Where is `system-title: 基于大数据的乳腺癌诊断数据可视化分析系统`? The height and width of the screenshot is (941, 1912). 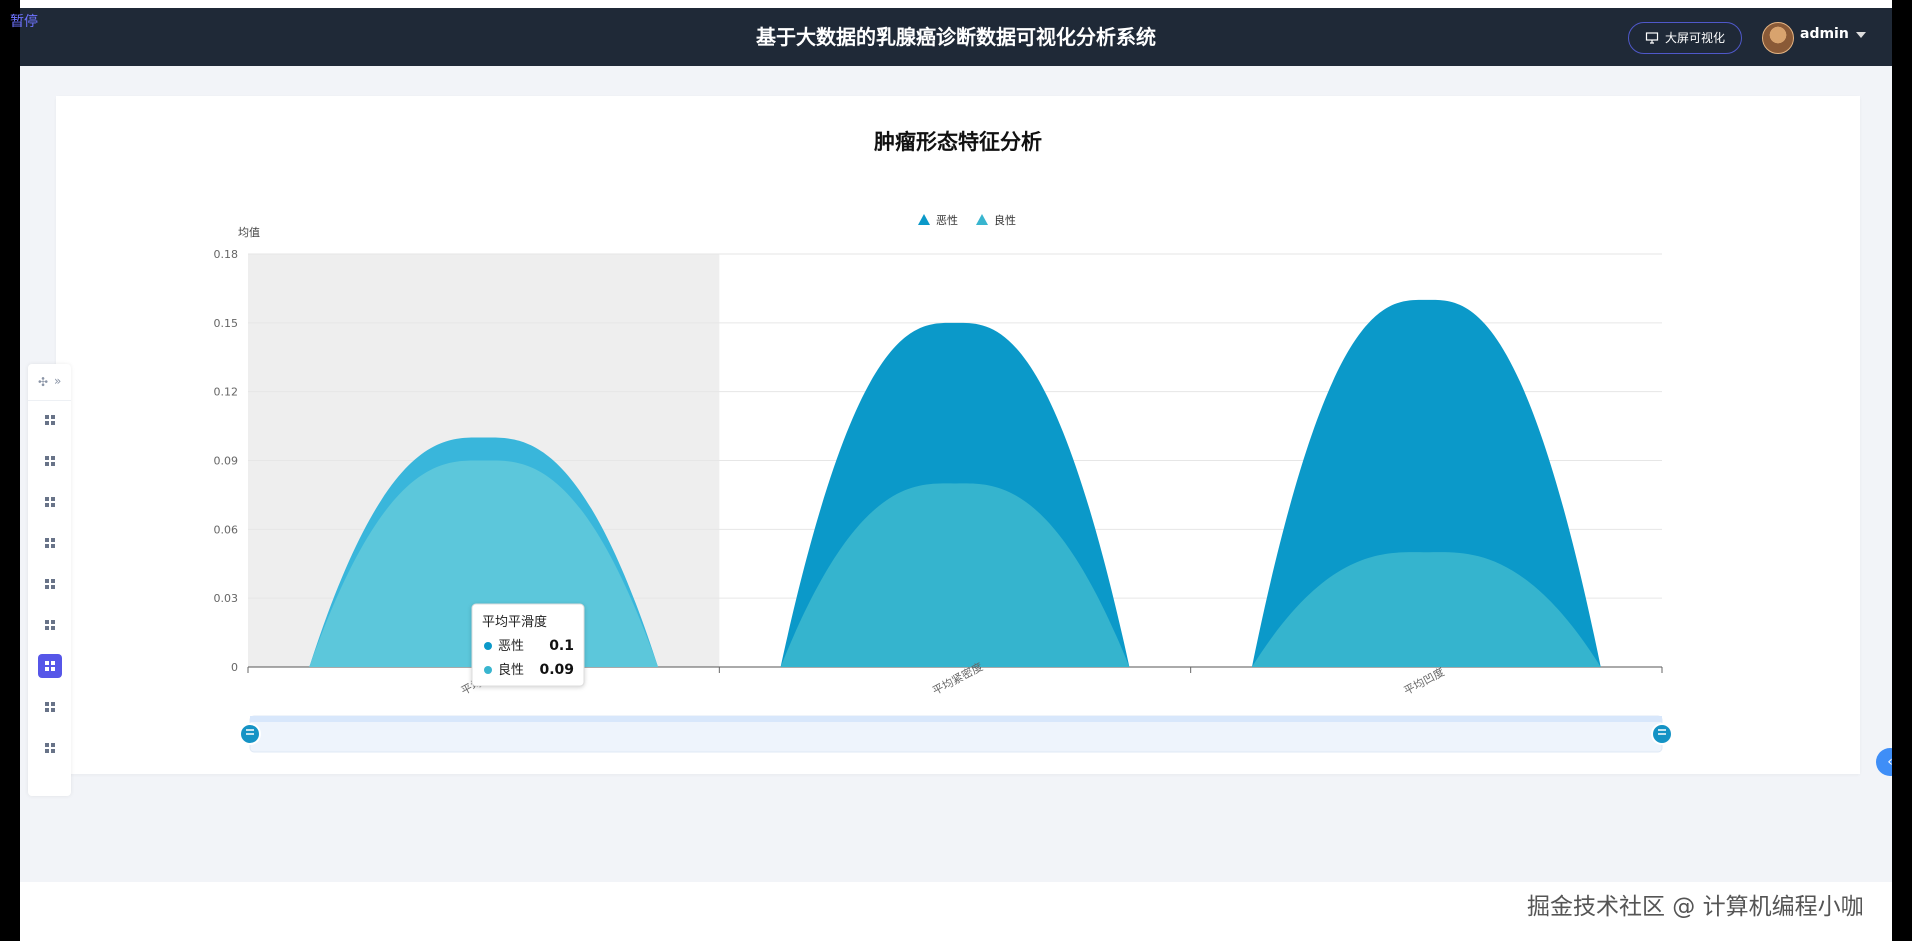 system-title: 基于大数据的乳腺癌诊断数据可视化分析系统 is located at coordinates (956, 37).